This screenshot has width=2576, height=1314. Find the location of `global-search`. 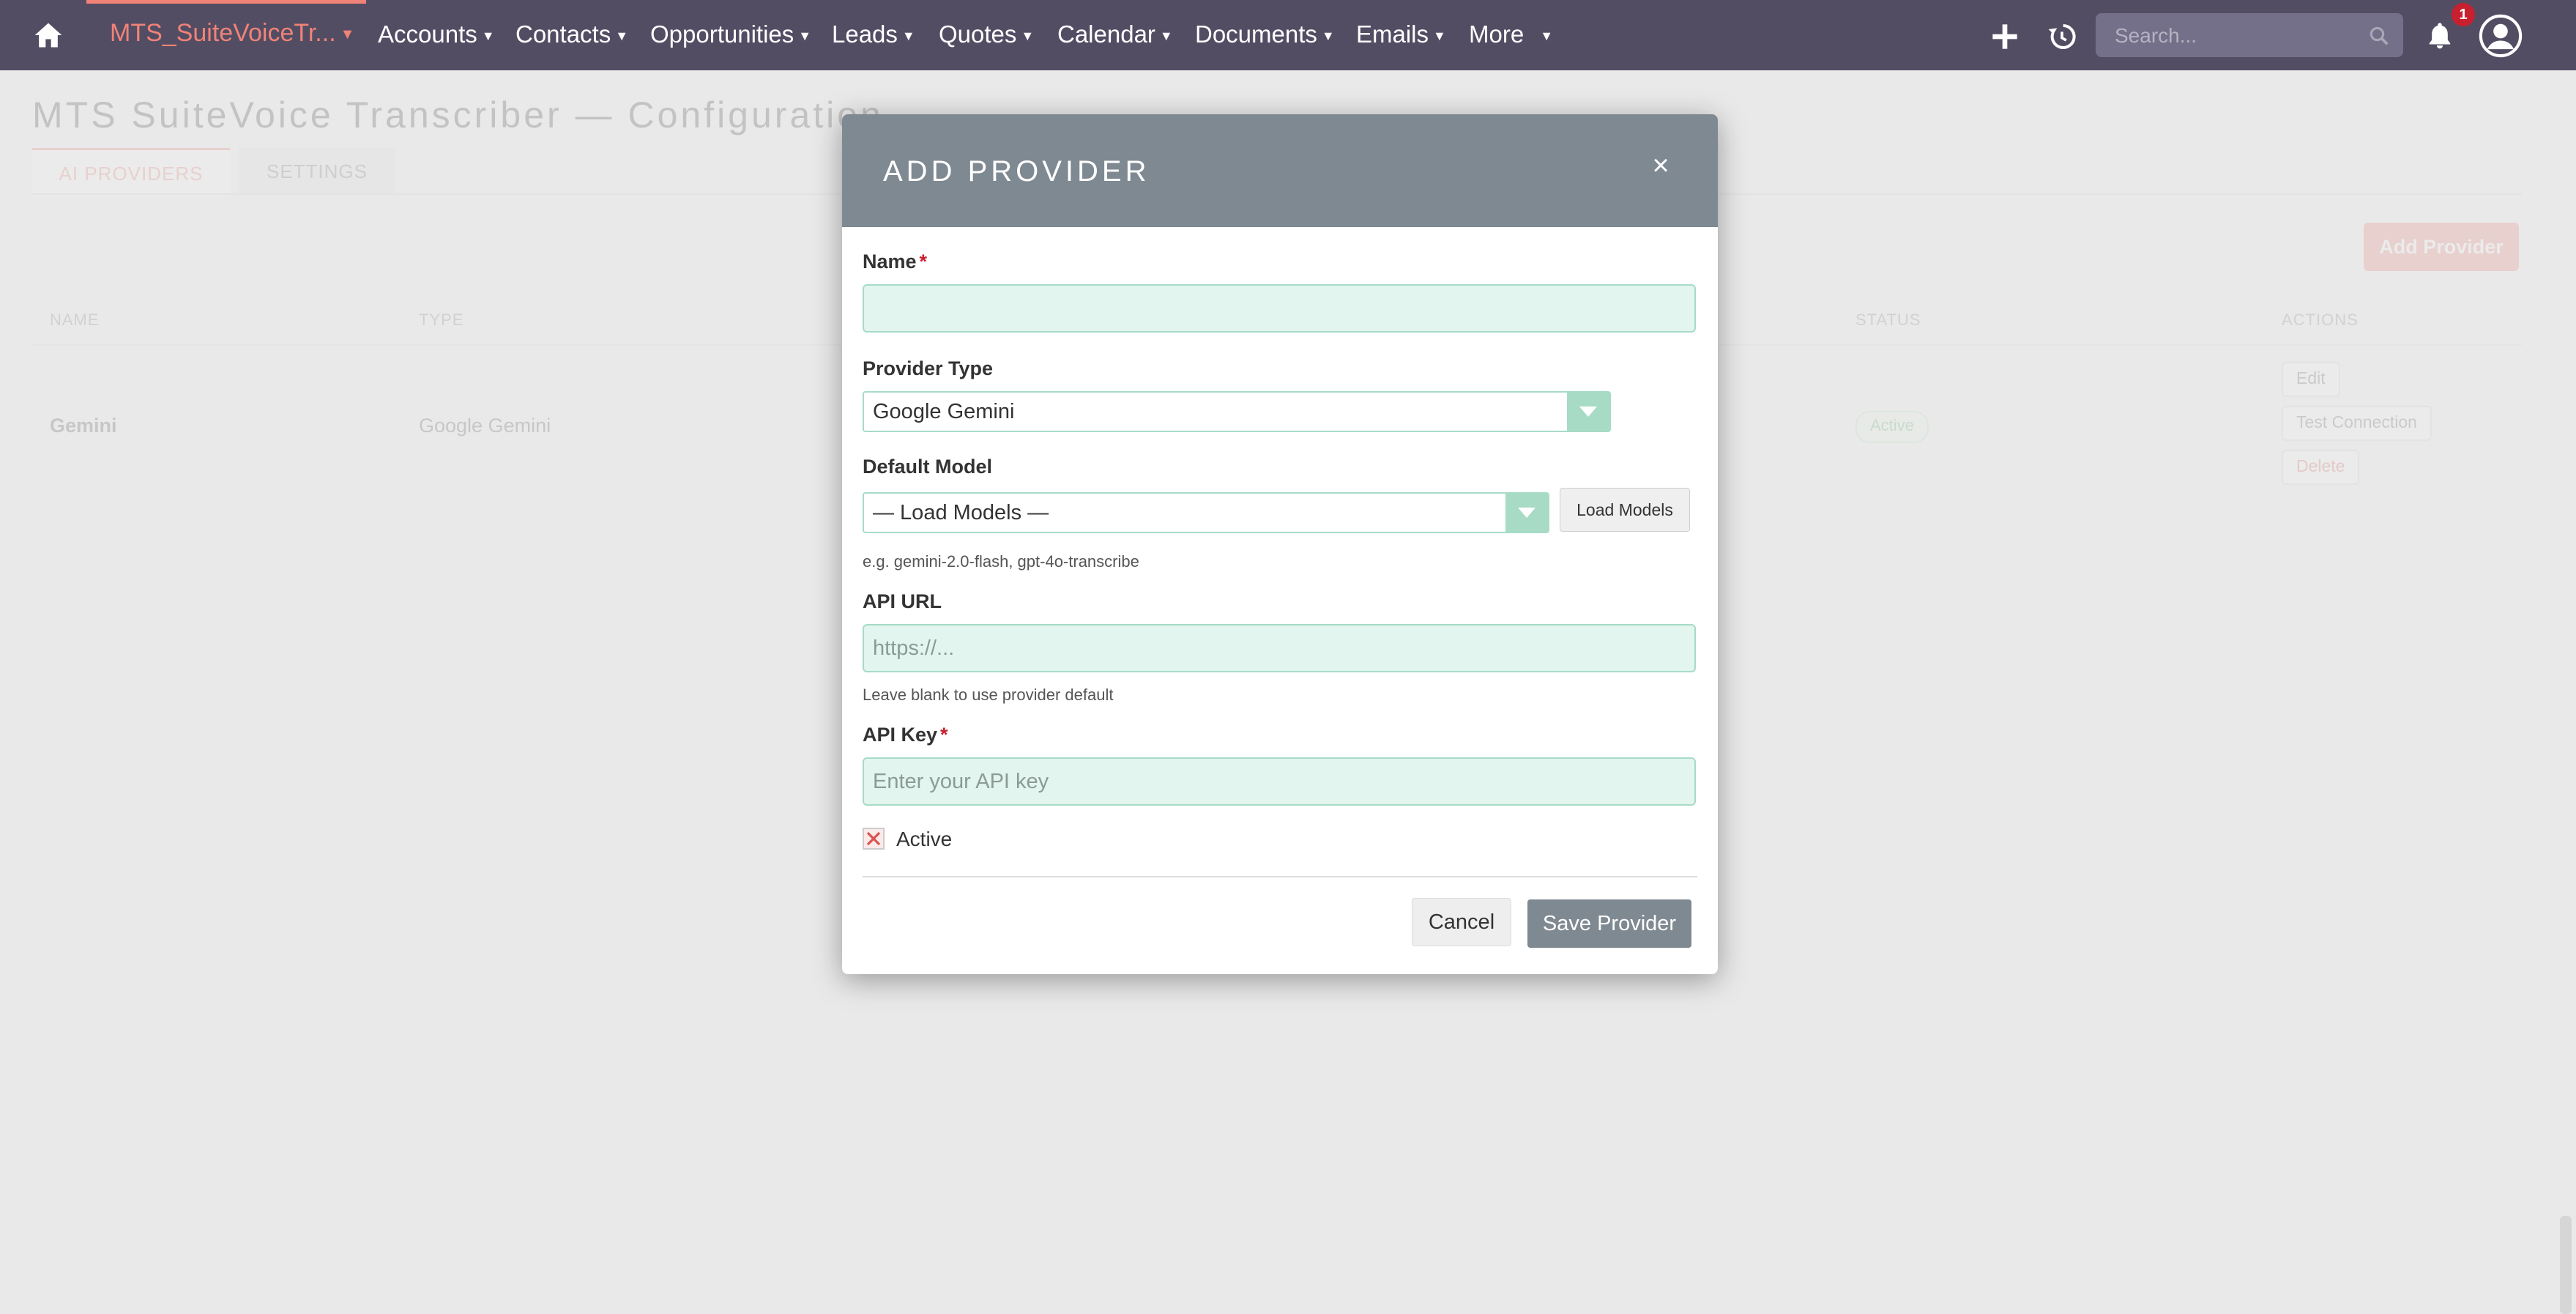

global-search is located at coordinates (2249, 36).